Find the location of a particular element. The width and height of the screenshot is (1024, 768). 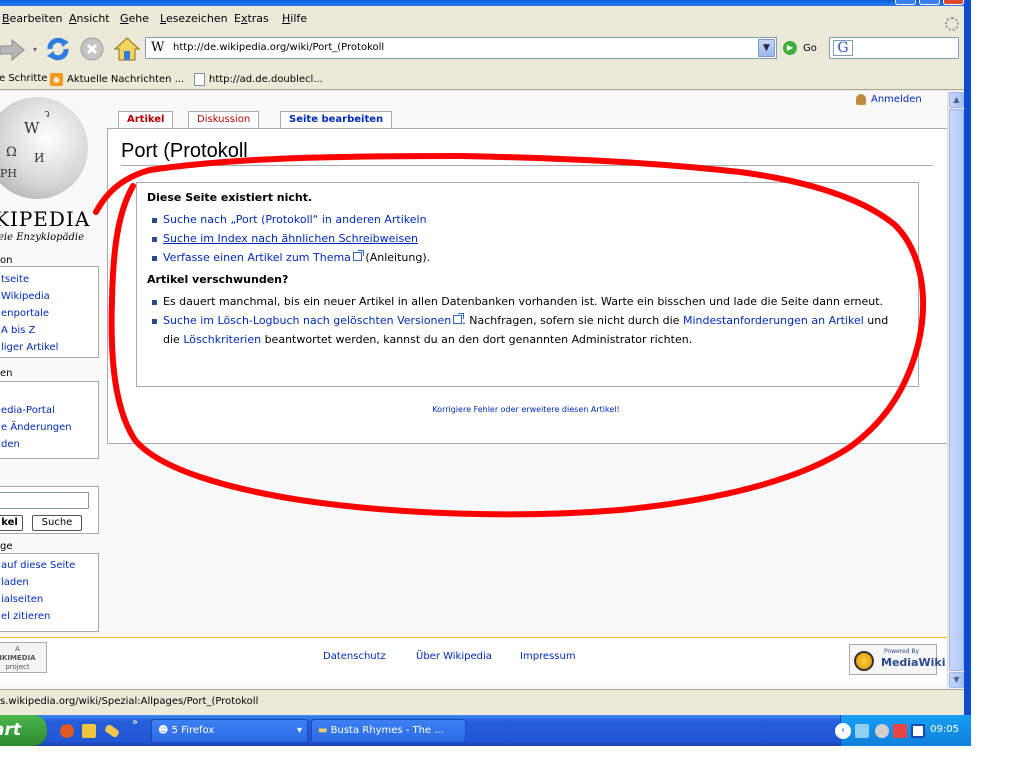

stop-icon is located at coordinates (92, 49).